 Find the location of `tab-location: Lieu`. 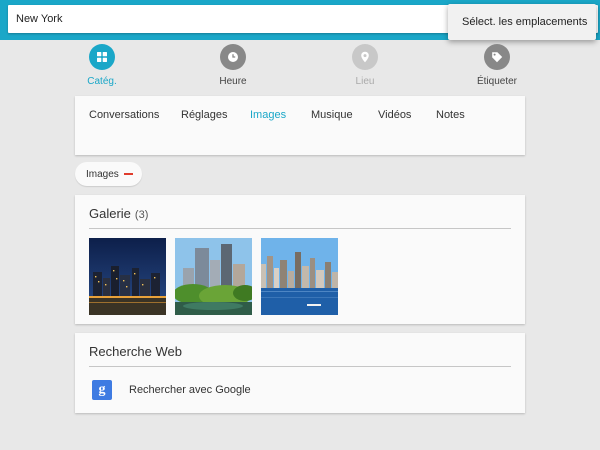

tab-location: Lieu is located at coordinates (365, 65).